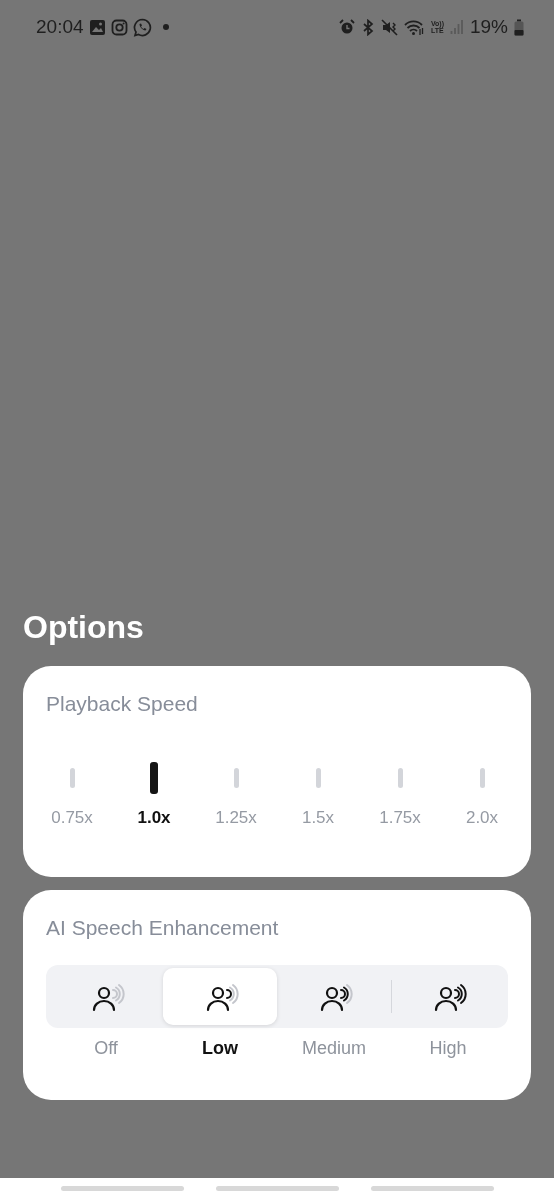 The image size is (554, 1200). Describe the element at coordinates (519, 27) in the screenshot. I see `battery-icon` at that location.